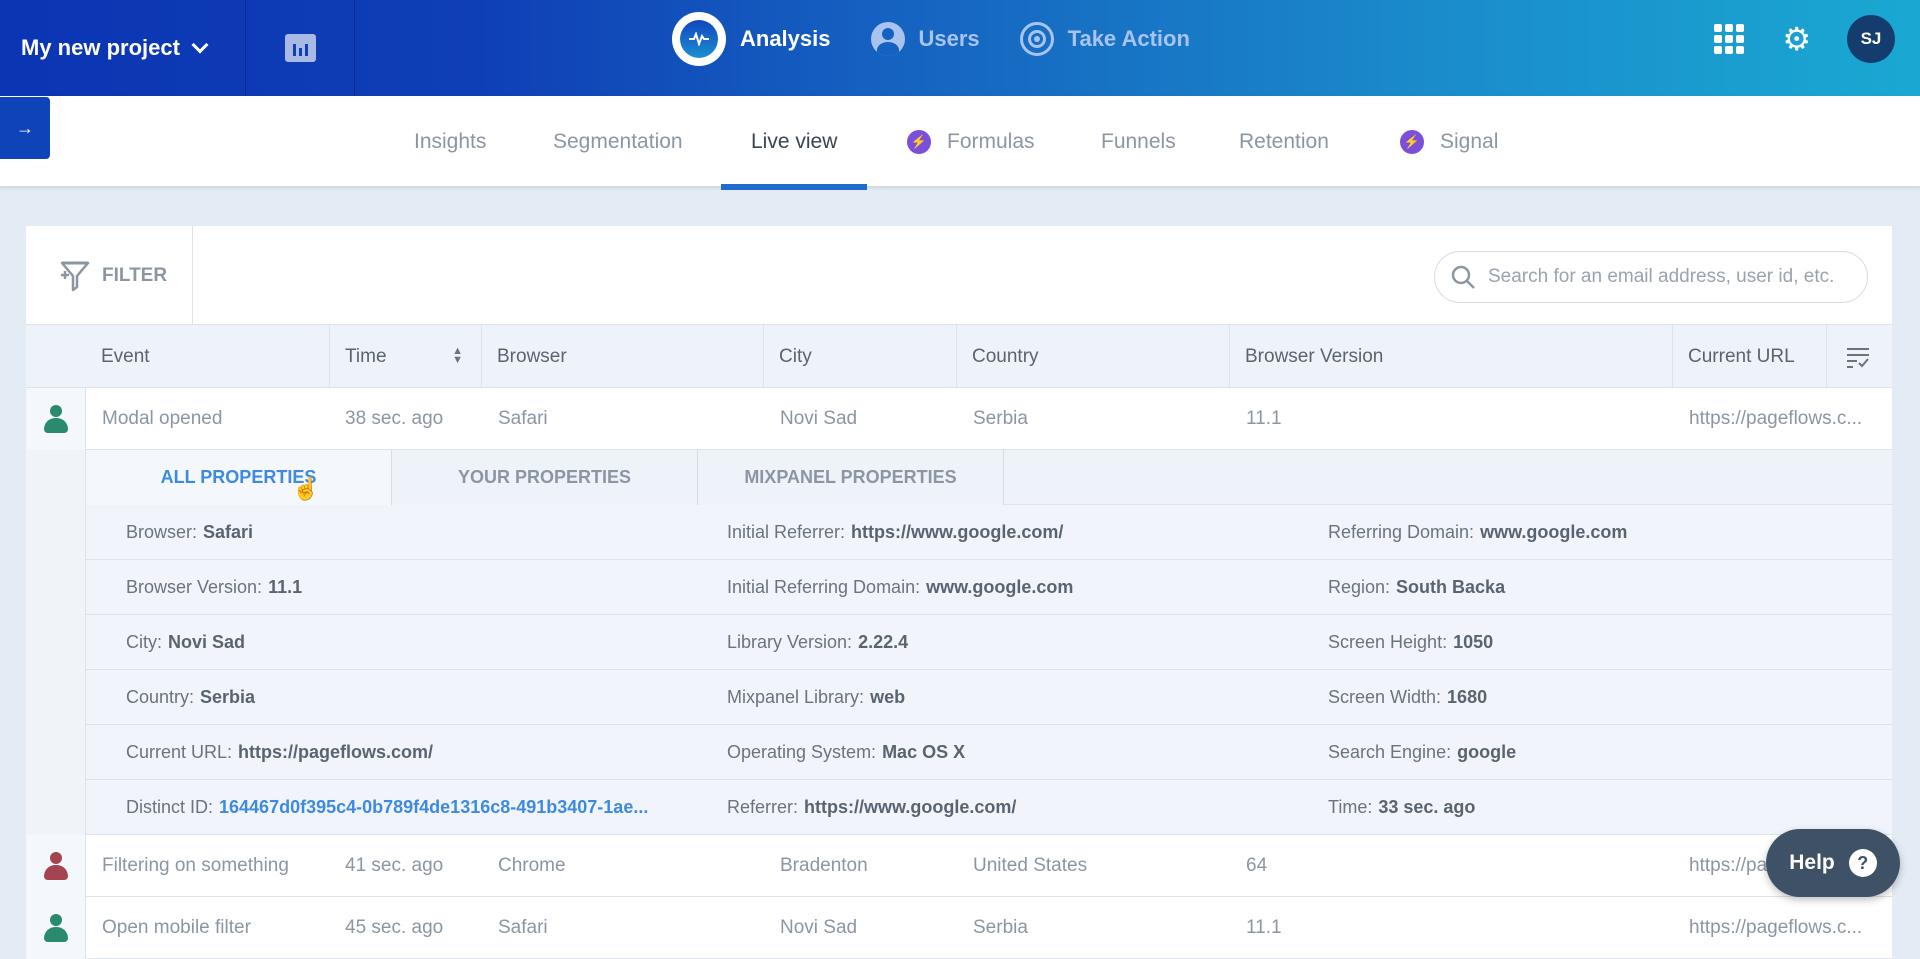 Image resolution: width=1920 pixels, height=959 pixels. I want to click on nav-users: Users, so click(925, 39).